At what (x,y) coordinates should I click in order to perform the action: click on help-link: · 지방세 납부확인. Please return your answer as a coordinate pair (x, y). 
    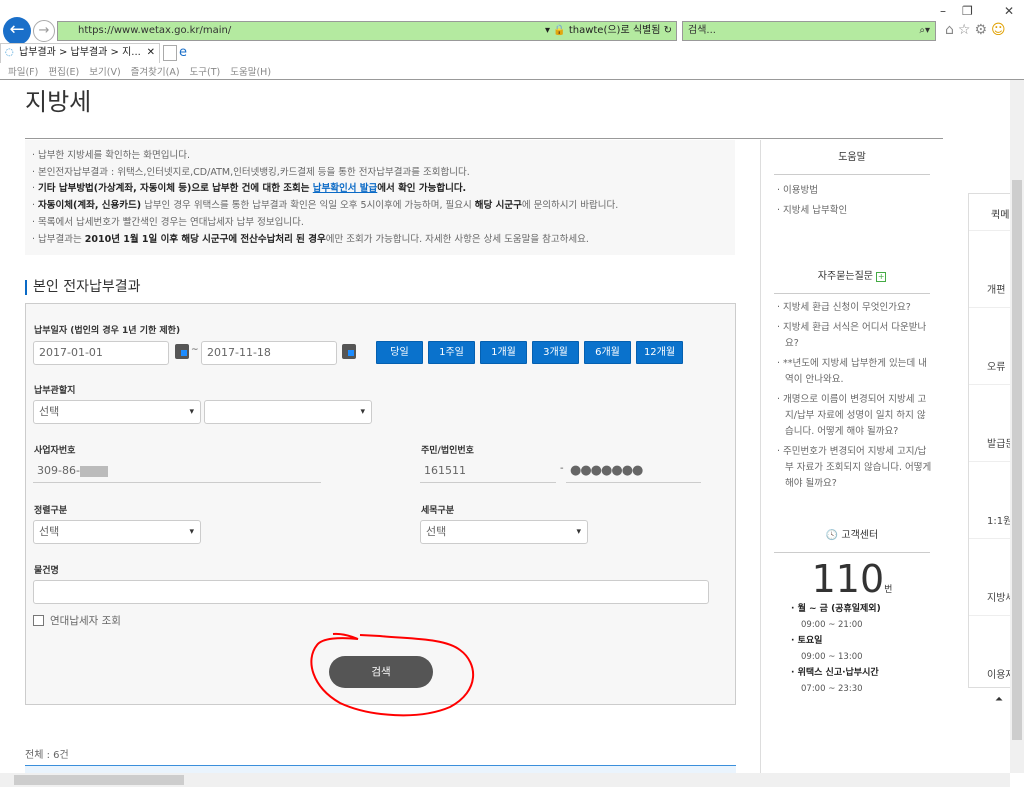
    Looking at the image, I should click on (852, 211).